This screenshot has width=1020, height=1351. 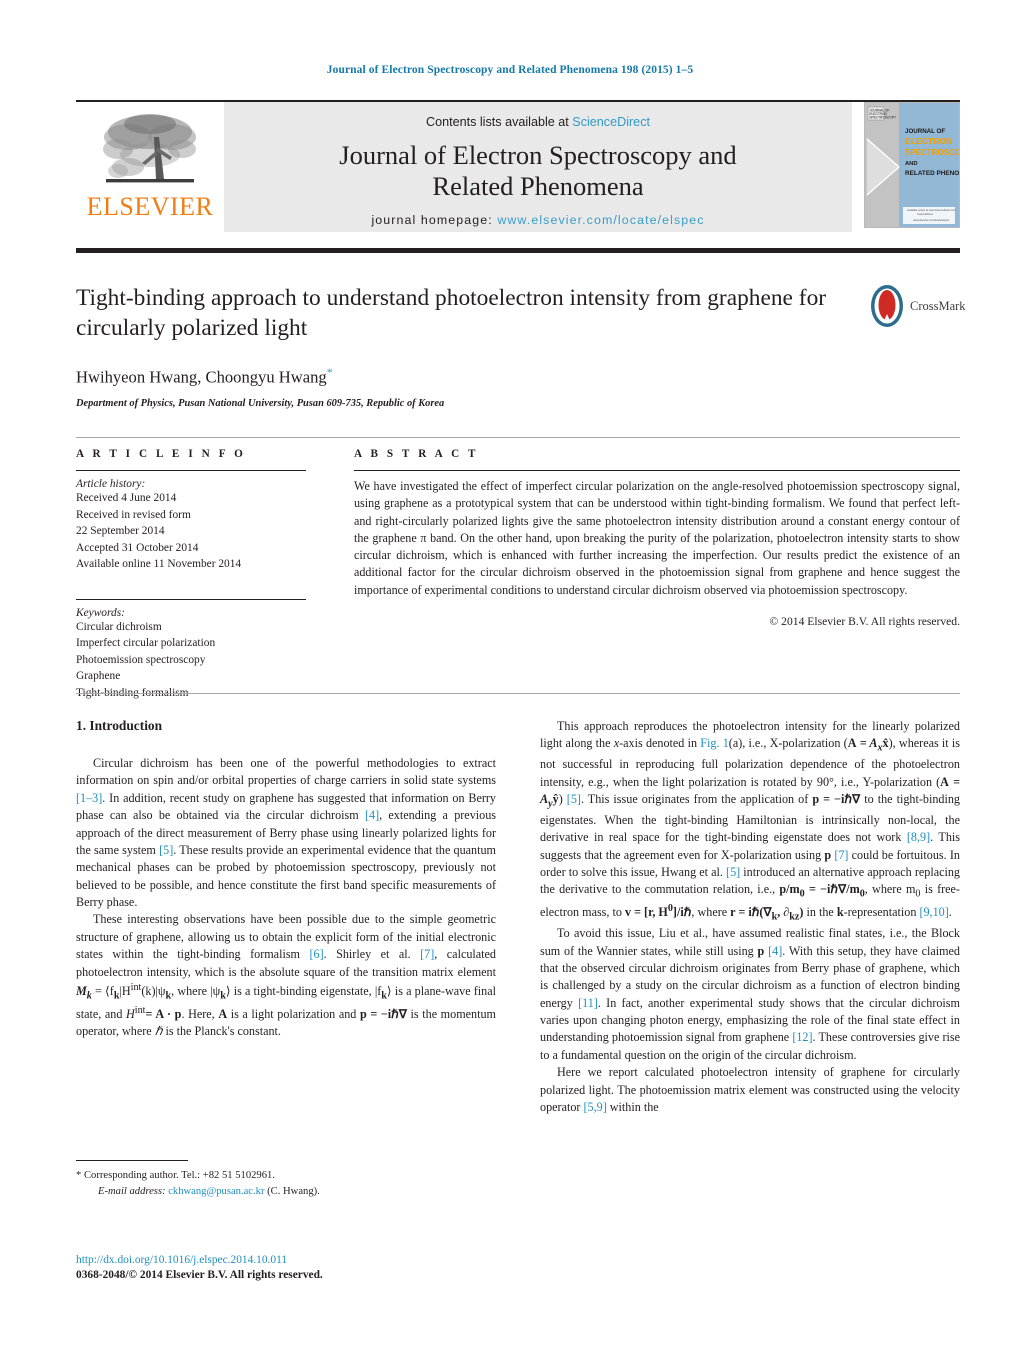 I want to click on math-Mk: Mk, so click(x=84, y=992).